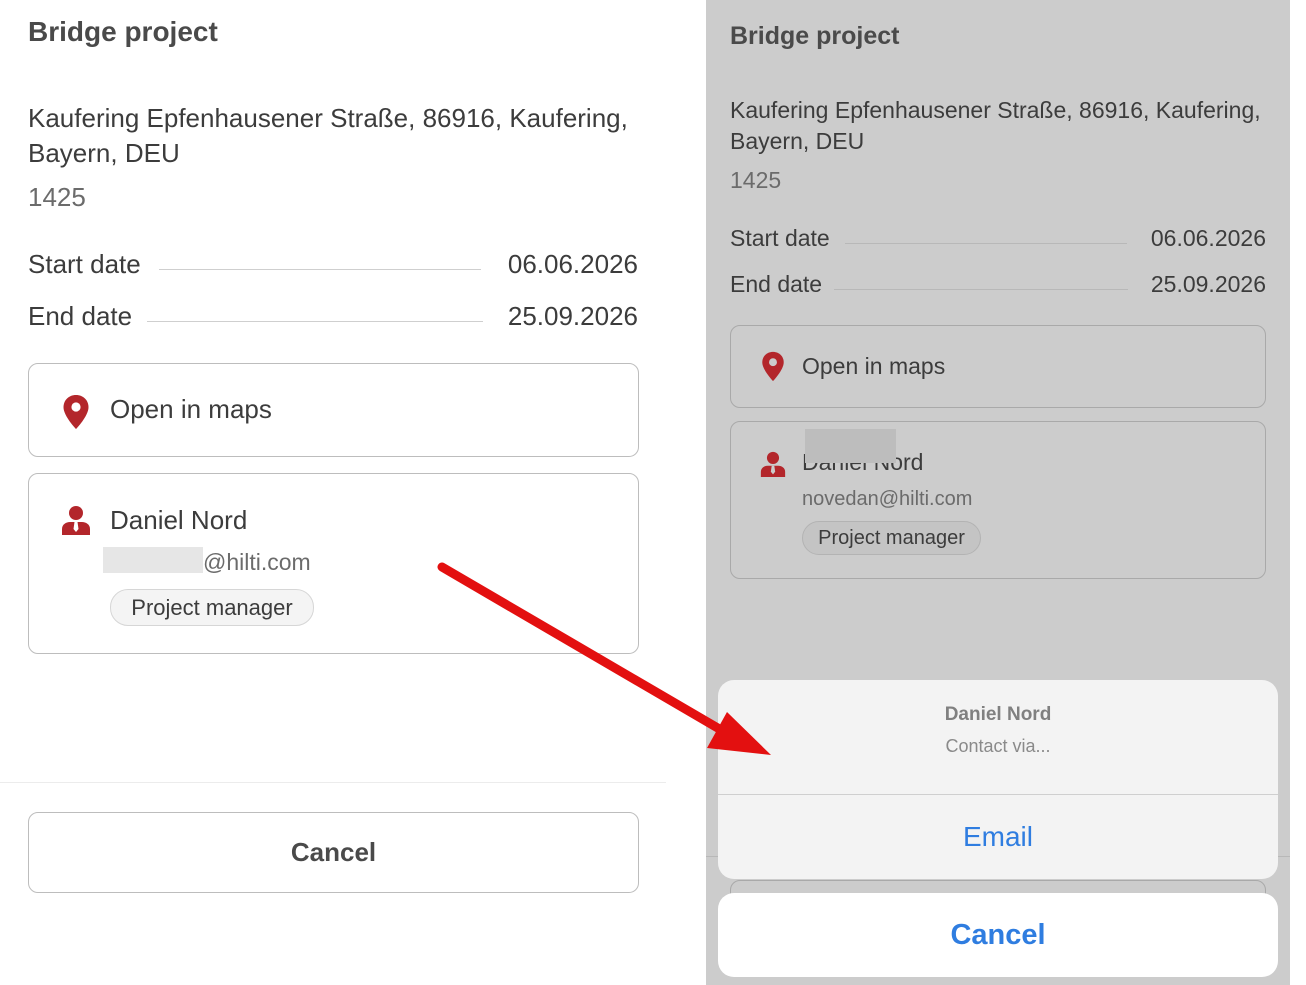  What do you see at coordinates (604, 658) in the screenshot?
I see `annotation-arrow-icon` at bounding box center [604, 658].